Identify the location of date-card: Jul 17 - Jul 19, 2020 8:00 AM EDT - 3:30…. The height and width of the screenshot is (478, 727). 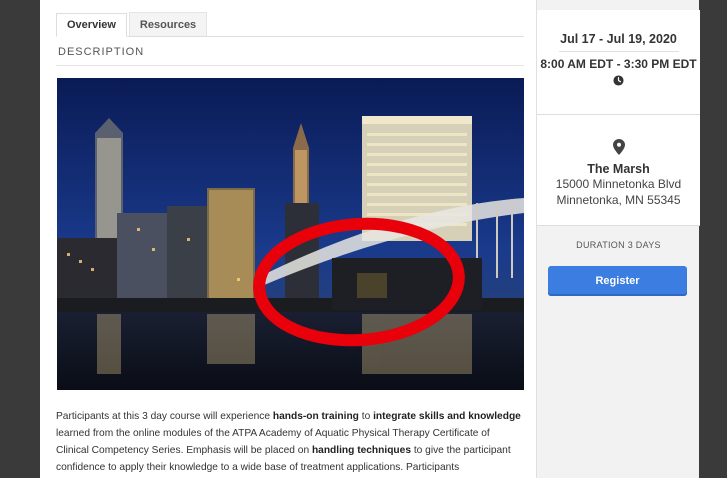
(618, 62).